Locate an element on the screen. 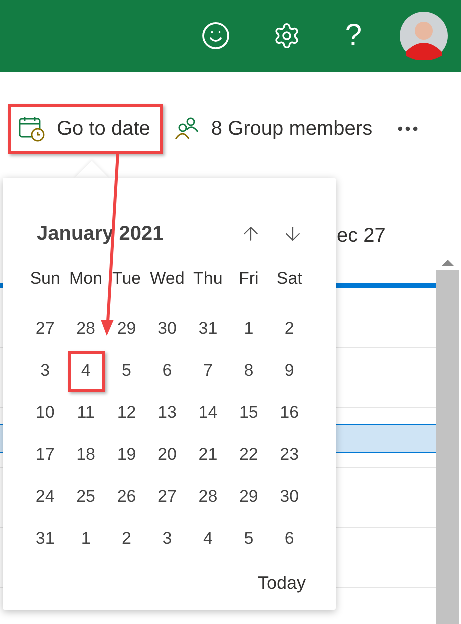  day-button: 15 is located at coordinates (249, 413).